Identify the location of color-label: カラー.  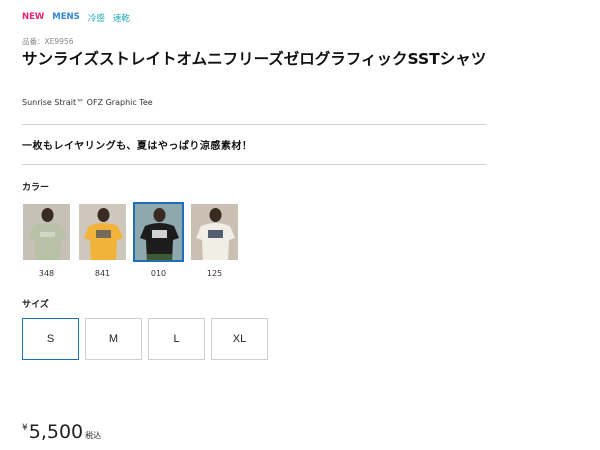
(36, 188).